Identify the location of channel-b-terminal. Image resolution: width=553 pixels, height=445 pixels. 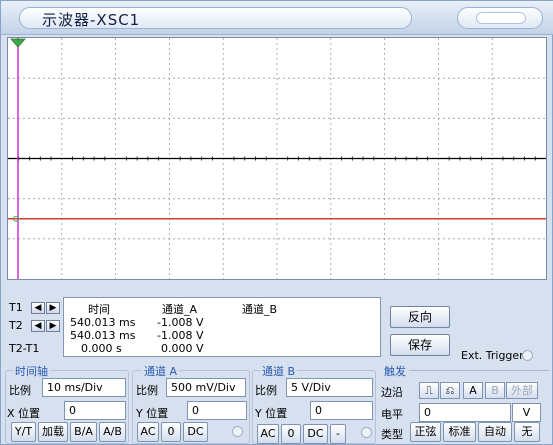
(366, 432).